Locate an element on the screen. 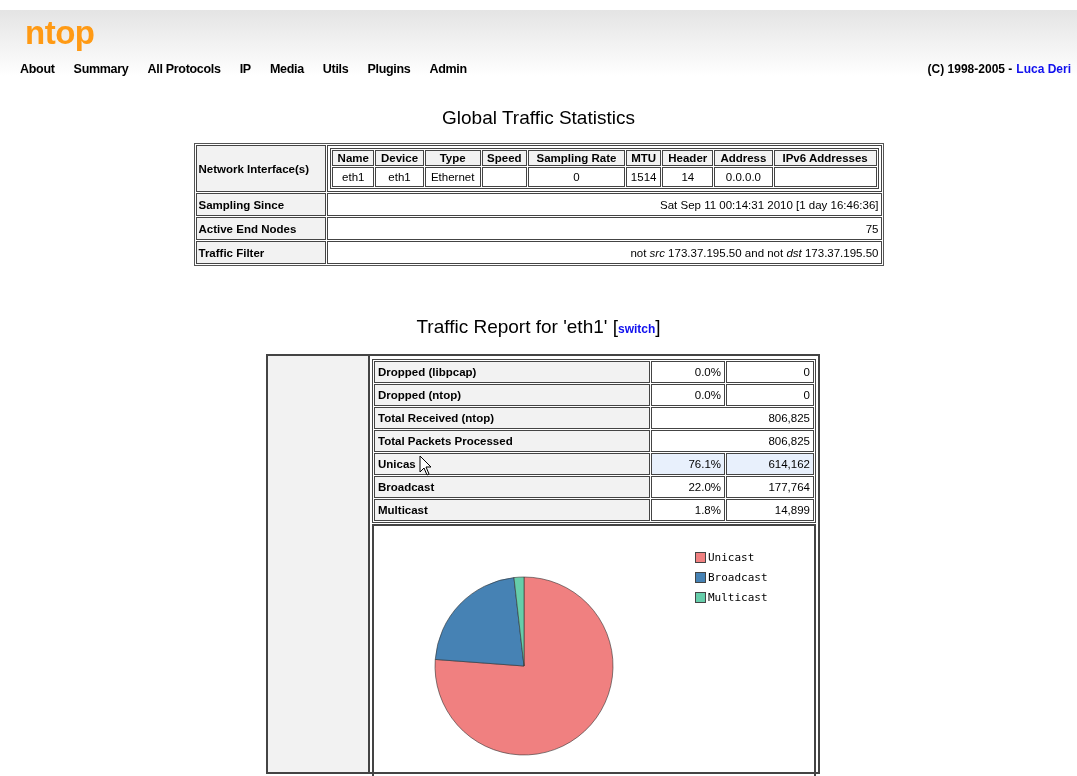 This screenshot has height=776, width=1077. table-cell: 0.0.0.0 is located at coordinates (743, 177).